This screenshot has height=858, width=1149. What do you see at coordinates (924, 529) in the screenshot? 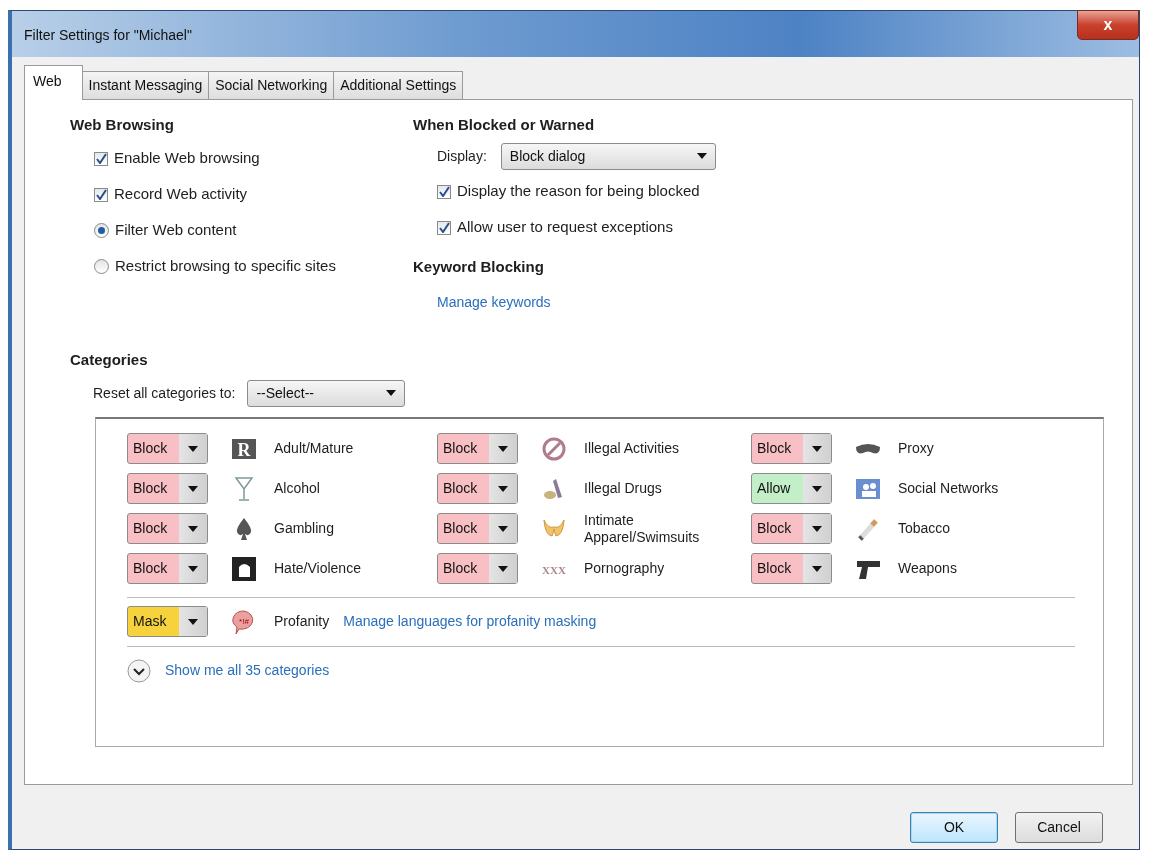
I see `category-label: Tobacco` at bounding box center [924, 529].